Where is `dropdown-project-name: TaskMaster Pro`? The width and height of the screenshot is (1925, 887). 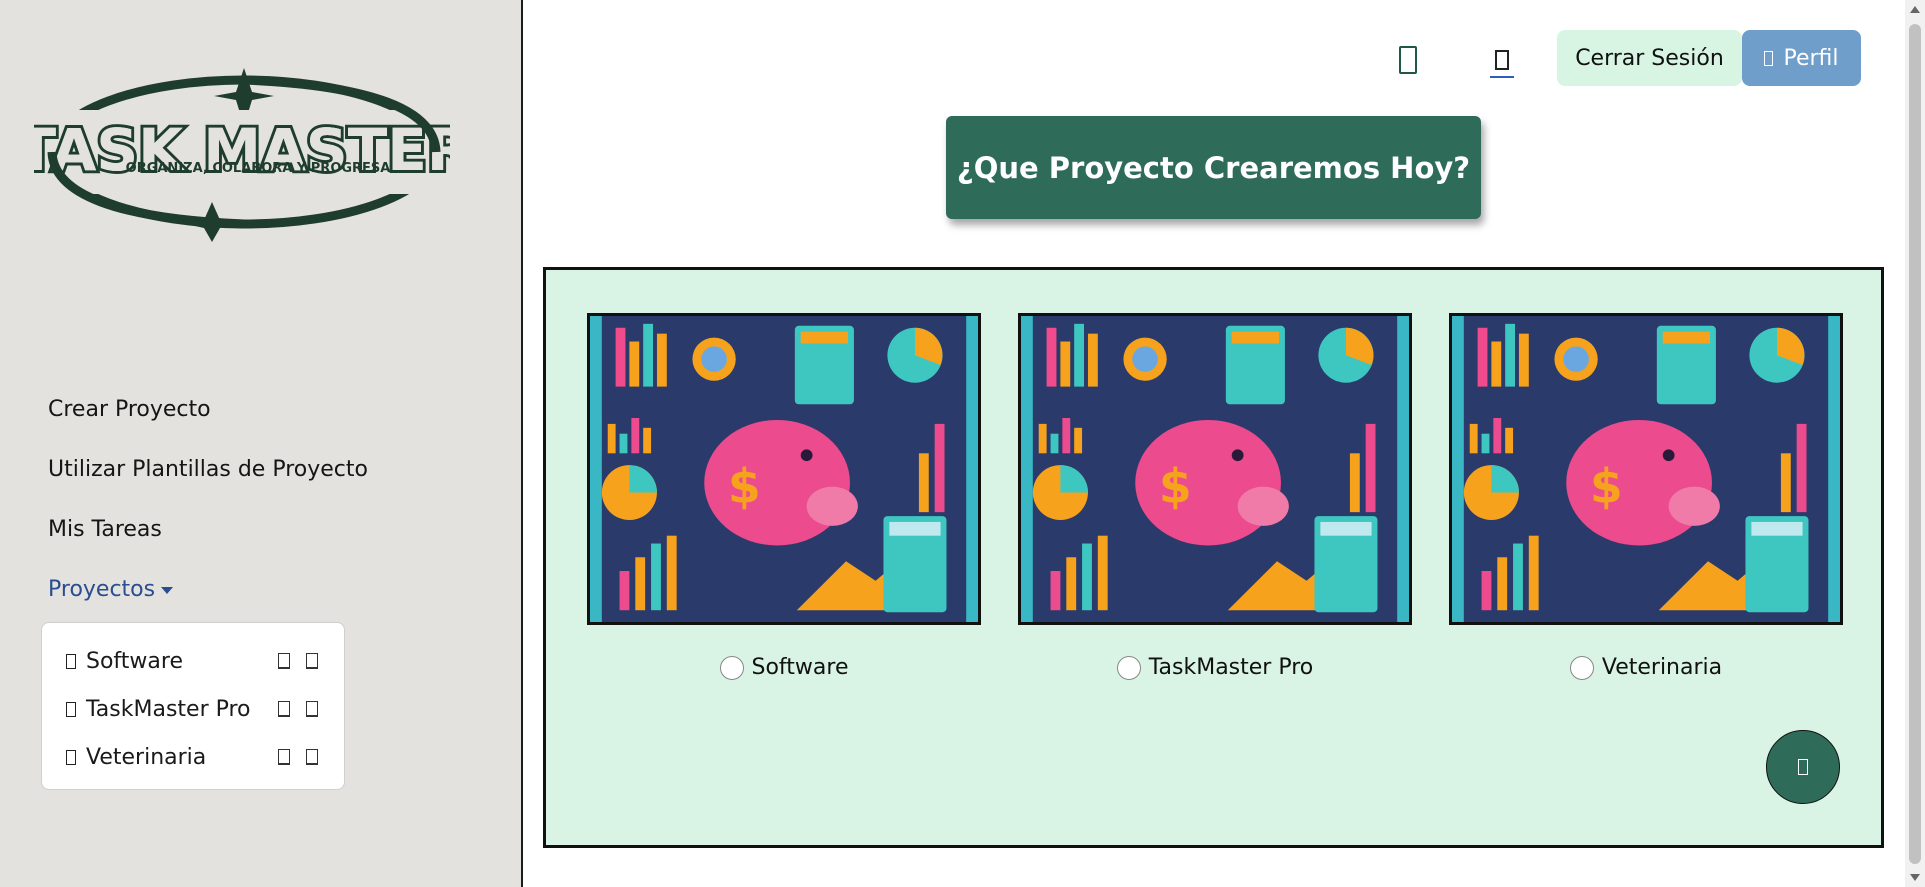
dropdown-project-name: TaskMaster Pro is located at coordinates (168, 709).